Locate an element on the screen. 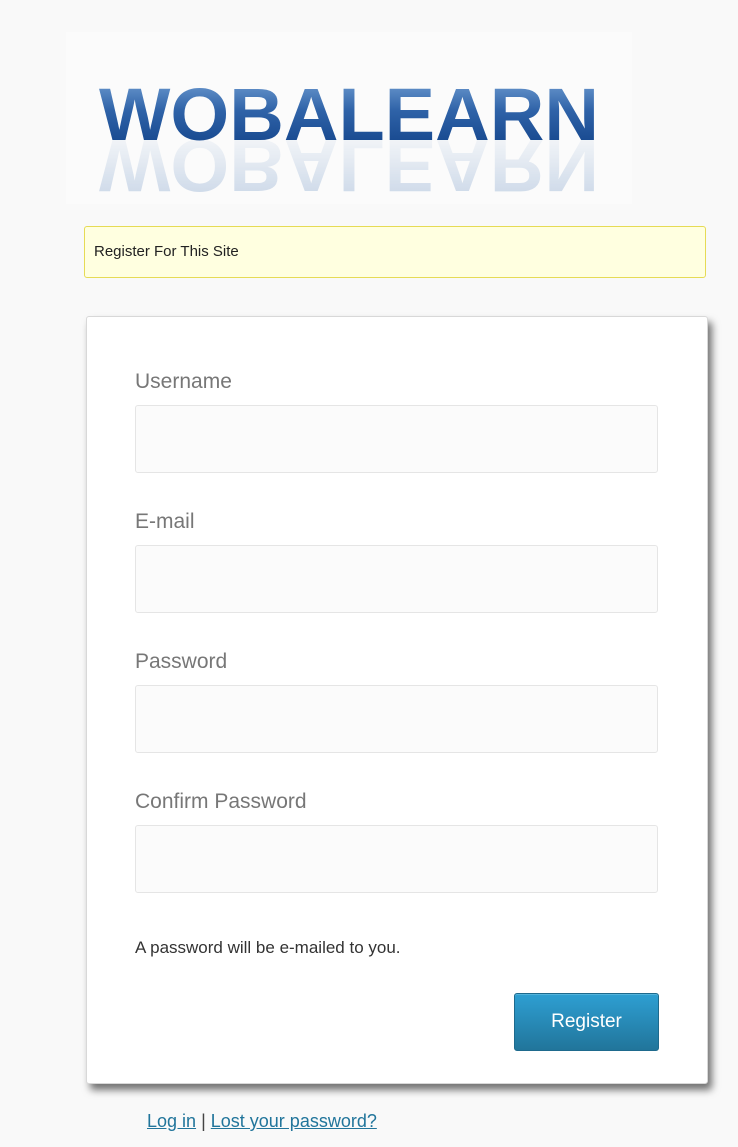 Image resolution: width=738 pixels, height=1147 pixels. login-link: Log in is located at coordinates (171, 1121).